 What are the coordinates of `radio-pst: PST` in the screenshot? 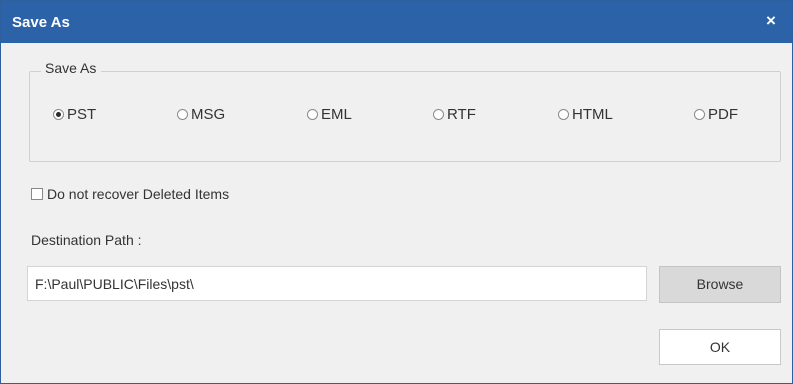 It's located at (74, 114).